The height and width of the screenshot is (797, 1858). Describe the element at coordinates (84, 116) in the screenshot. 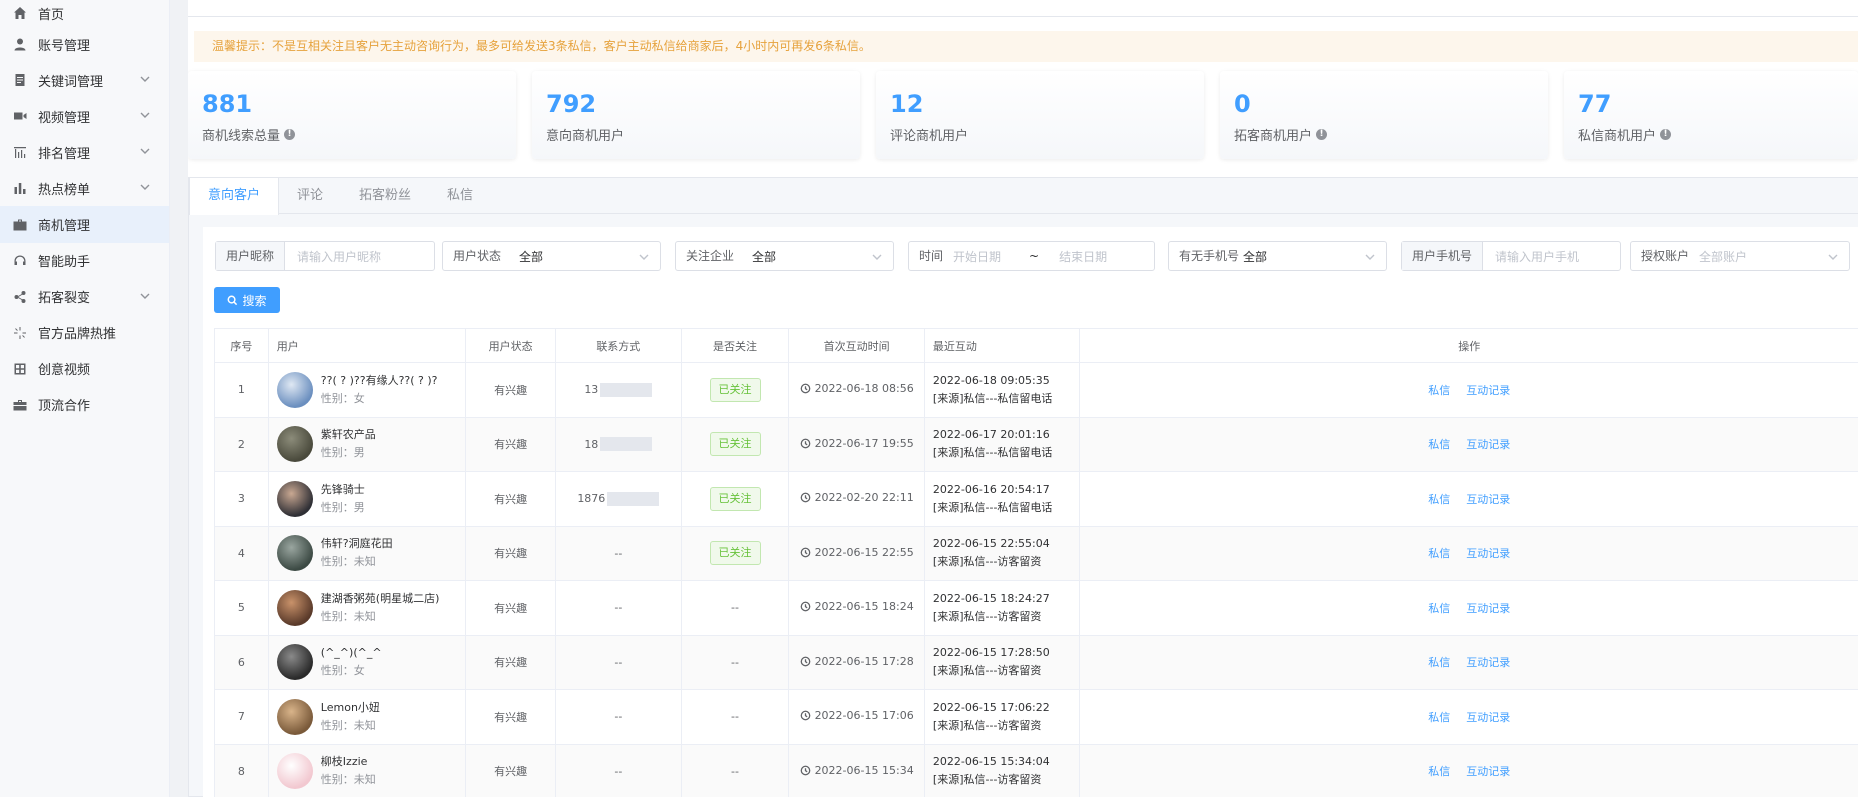

I see `sidebar-item-3: 视频管理` at that location.